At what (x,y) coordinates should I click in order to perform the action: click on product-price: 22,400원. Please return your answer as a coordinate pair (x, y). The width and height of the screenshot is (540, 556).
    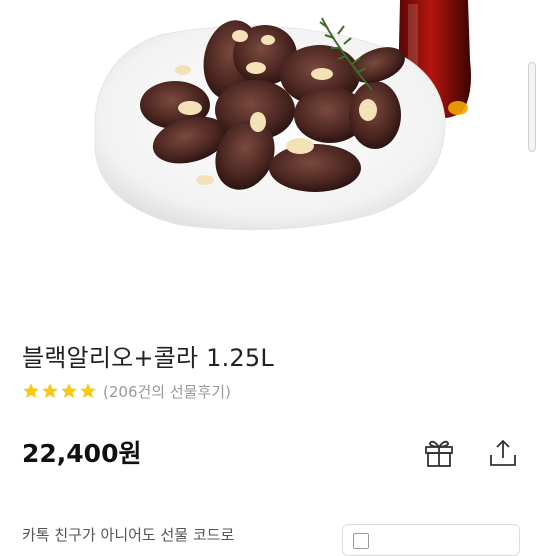
    Looking at the image, I should click on (82, 453).